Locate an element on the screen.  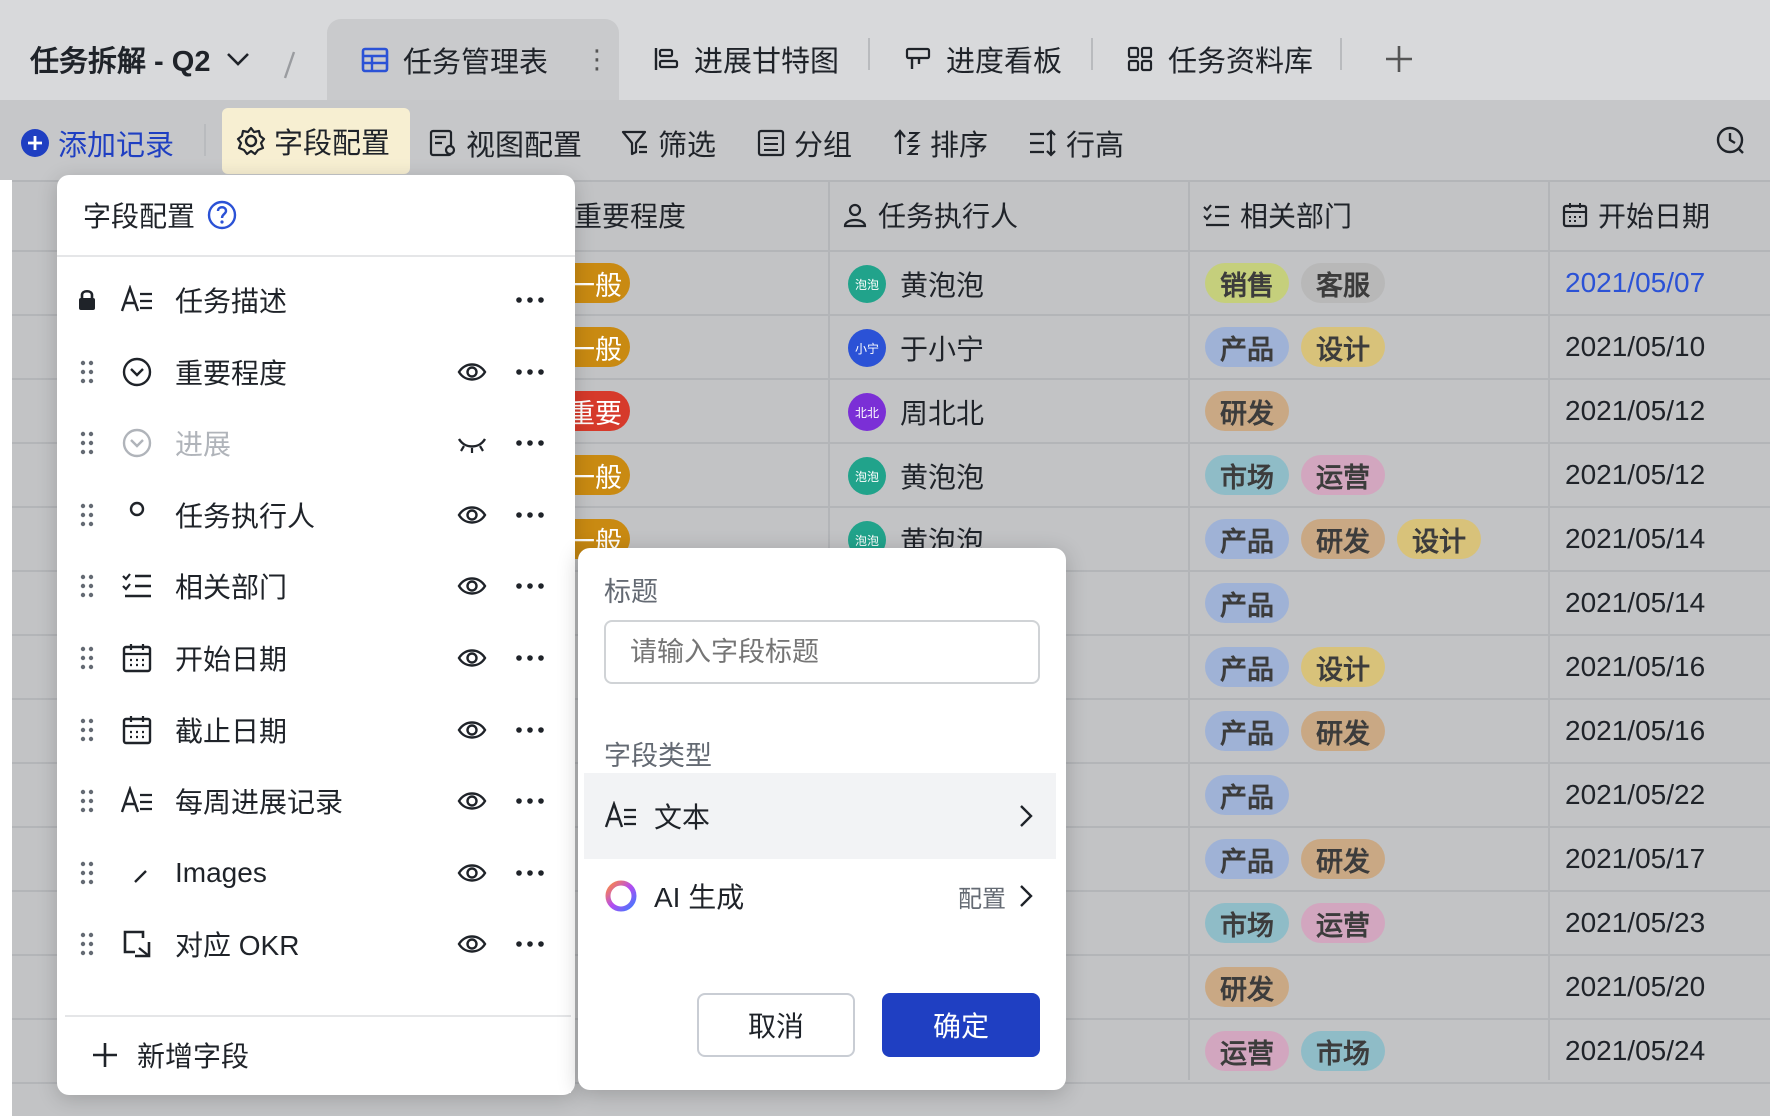
eye-closed-icon is located at coordinates (475, 443).